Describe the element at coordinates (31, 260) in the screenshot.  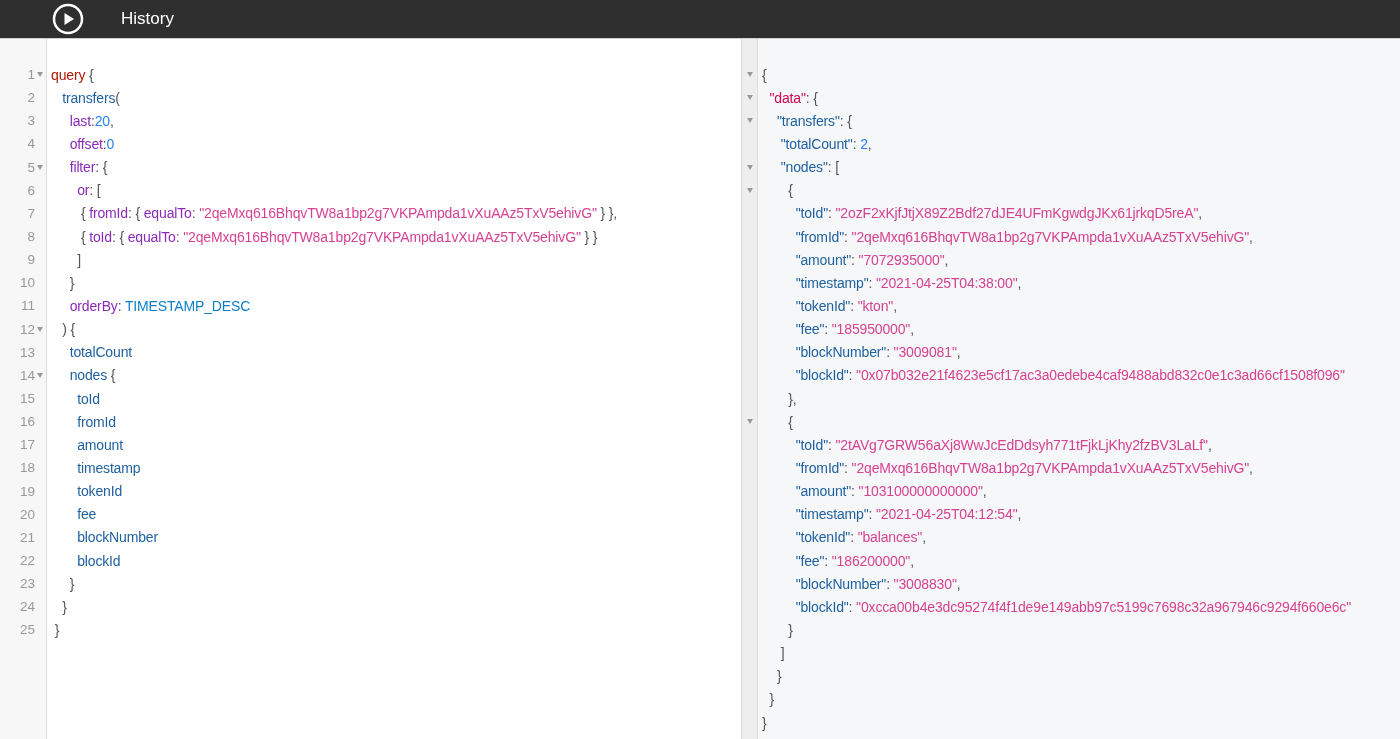
I see `line-number: 9` at that location.